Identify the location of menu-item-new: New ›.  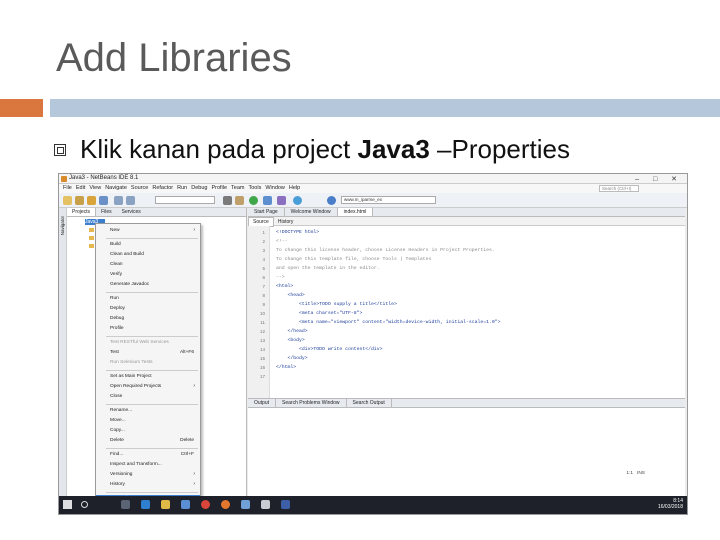
(154, 230).